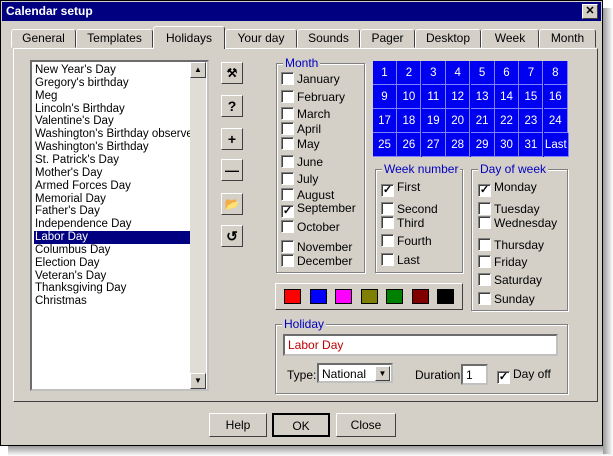  What do you see at coordinates (287, 260) in the screenshot?
I see `month-december-box` at bounding box center [287, 260].